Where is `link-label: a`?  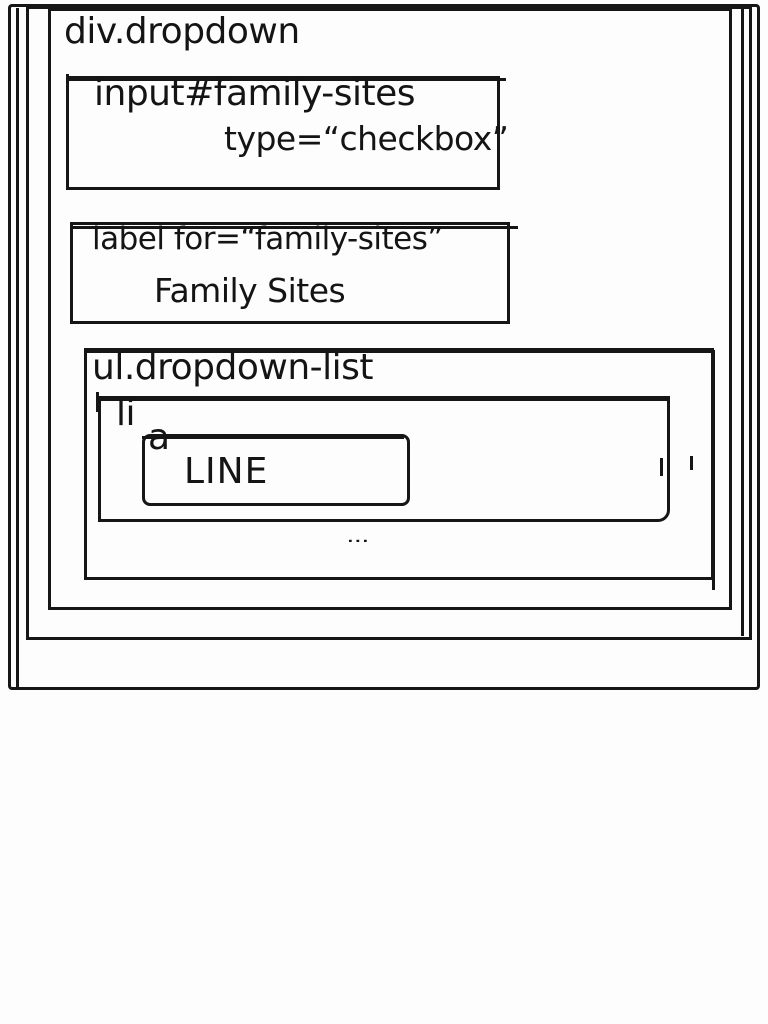
link-label: a is located at coordinates (159, 437).